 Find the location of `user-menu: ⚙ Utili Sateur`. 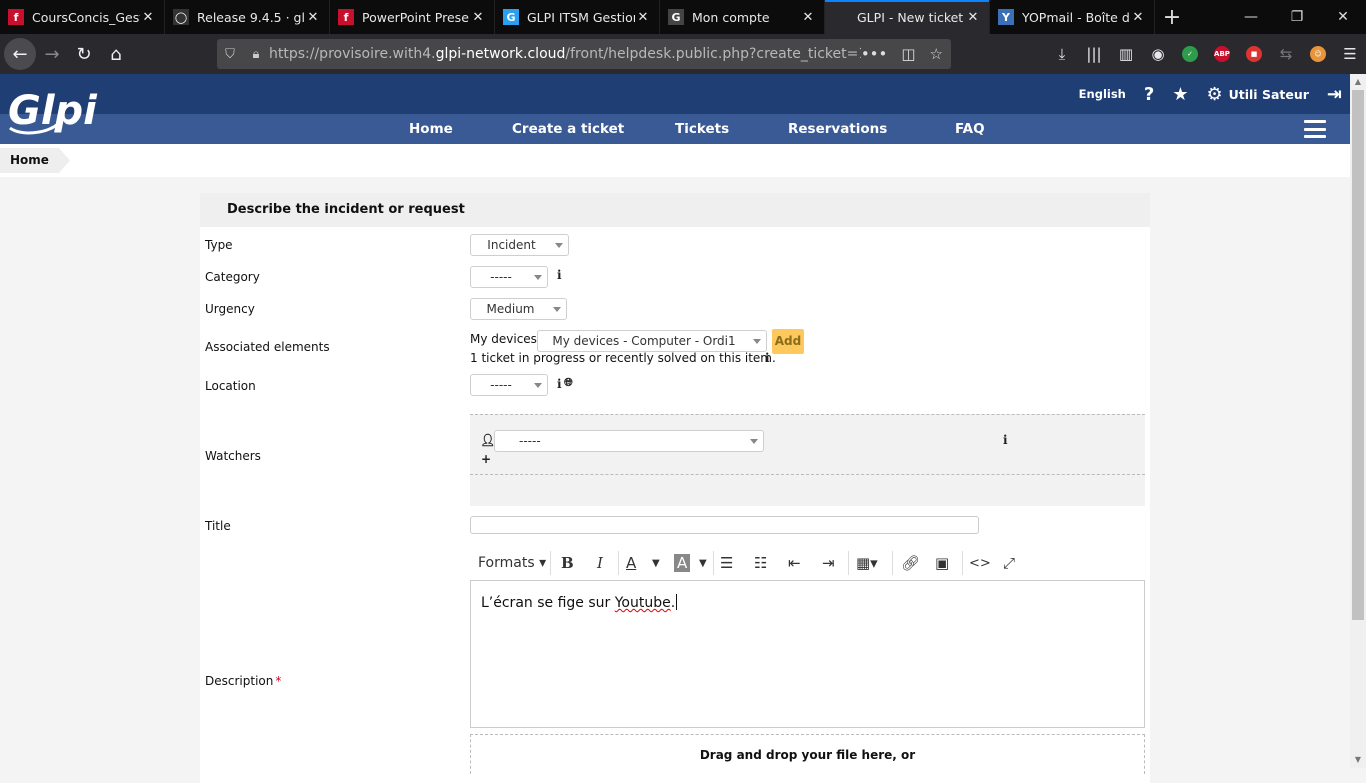

user-menu: ⚙ Utili Sateur is located at coordinates (1257, 94).